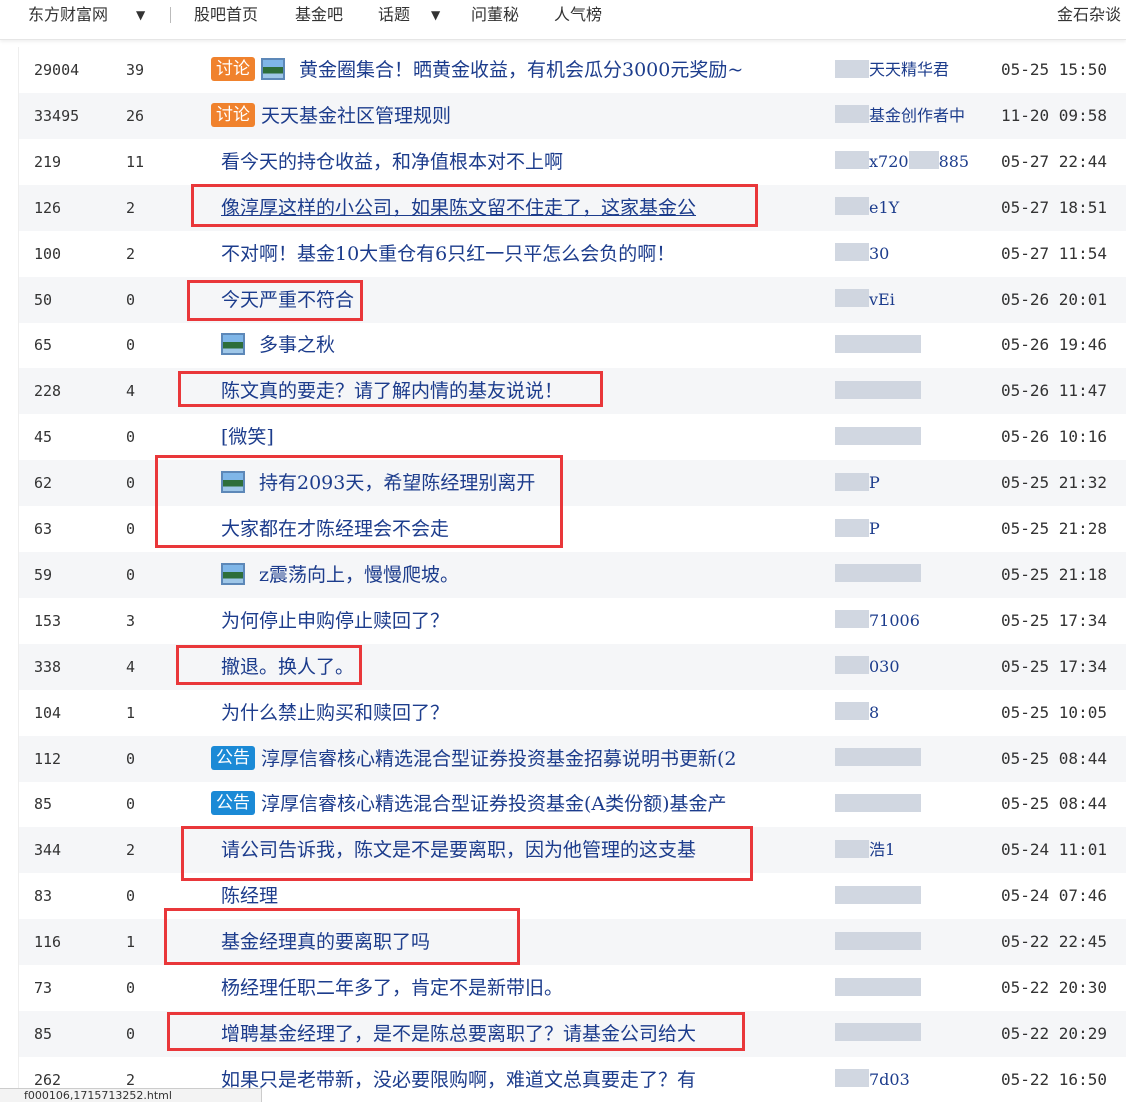  What do you see at coordinates (1054, 483) in the screenshot?
I see `post-time: 05-25 21:32` at bounding box center [1054, 483].